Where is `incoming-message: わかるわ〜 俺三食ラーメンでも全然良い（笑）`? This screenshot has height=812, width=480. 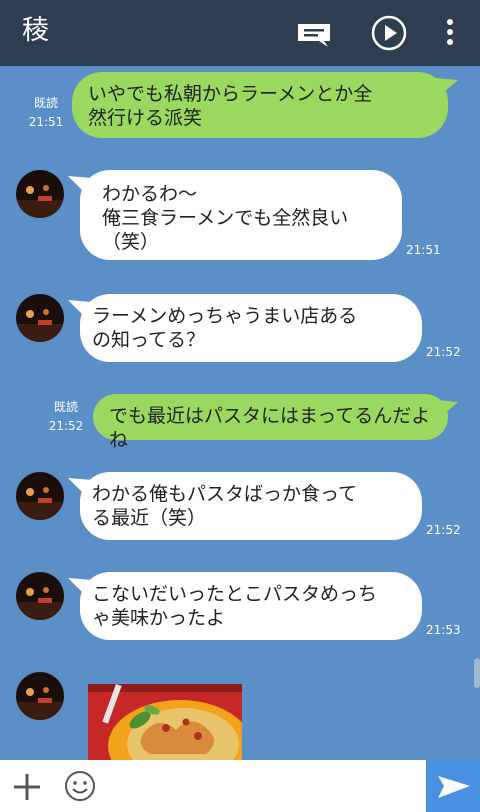
incoming-message: わかるわ〜 俺三食ラーメンでも全然良い（笑） is located at coordinates (235, 215).